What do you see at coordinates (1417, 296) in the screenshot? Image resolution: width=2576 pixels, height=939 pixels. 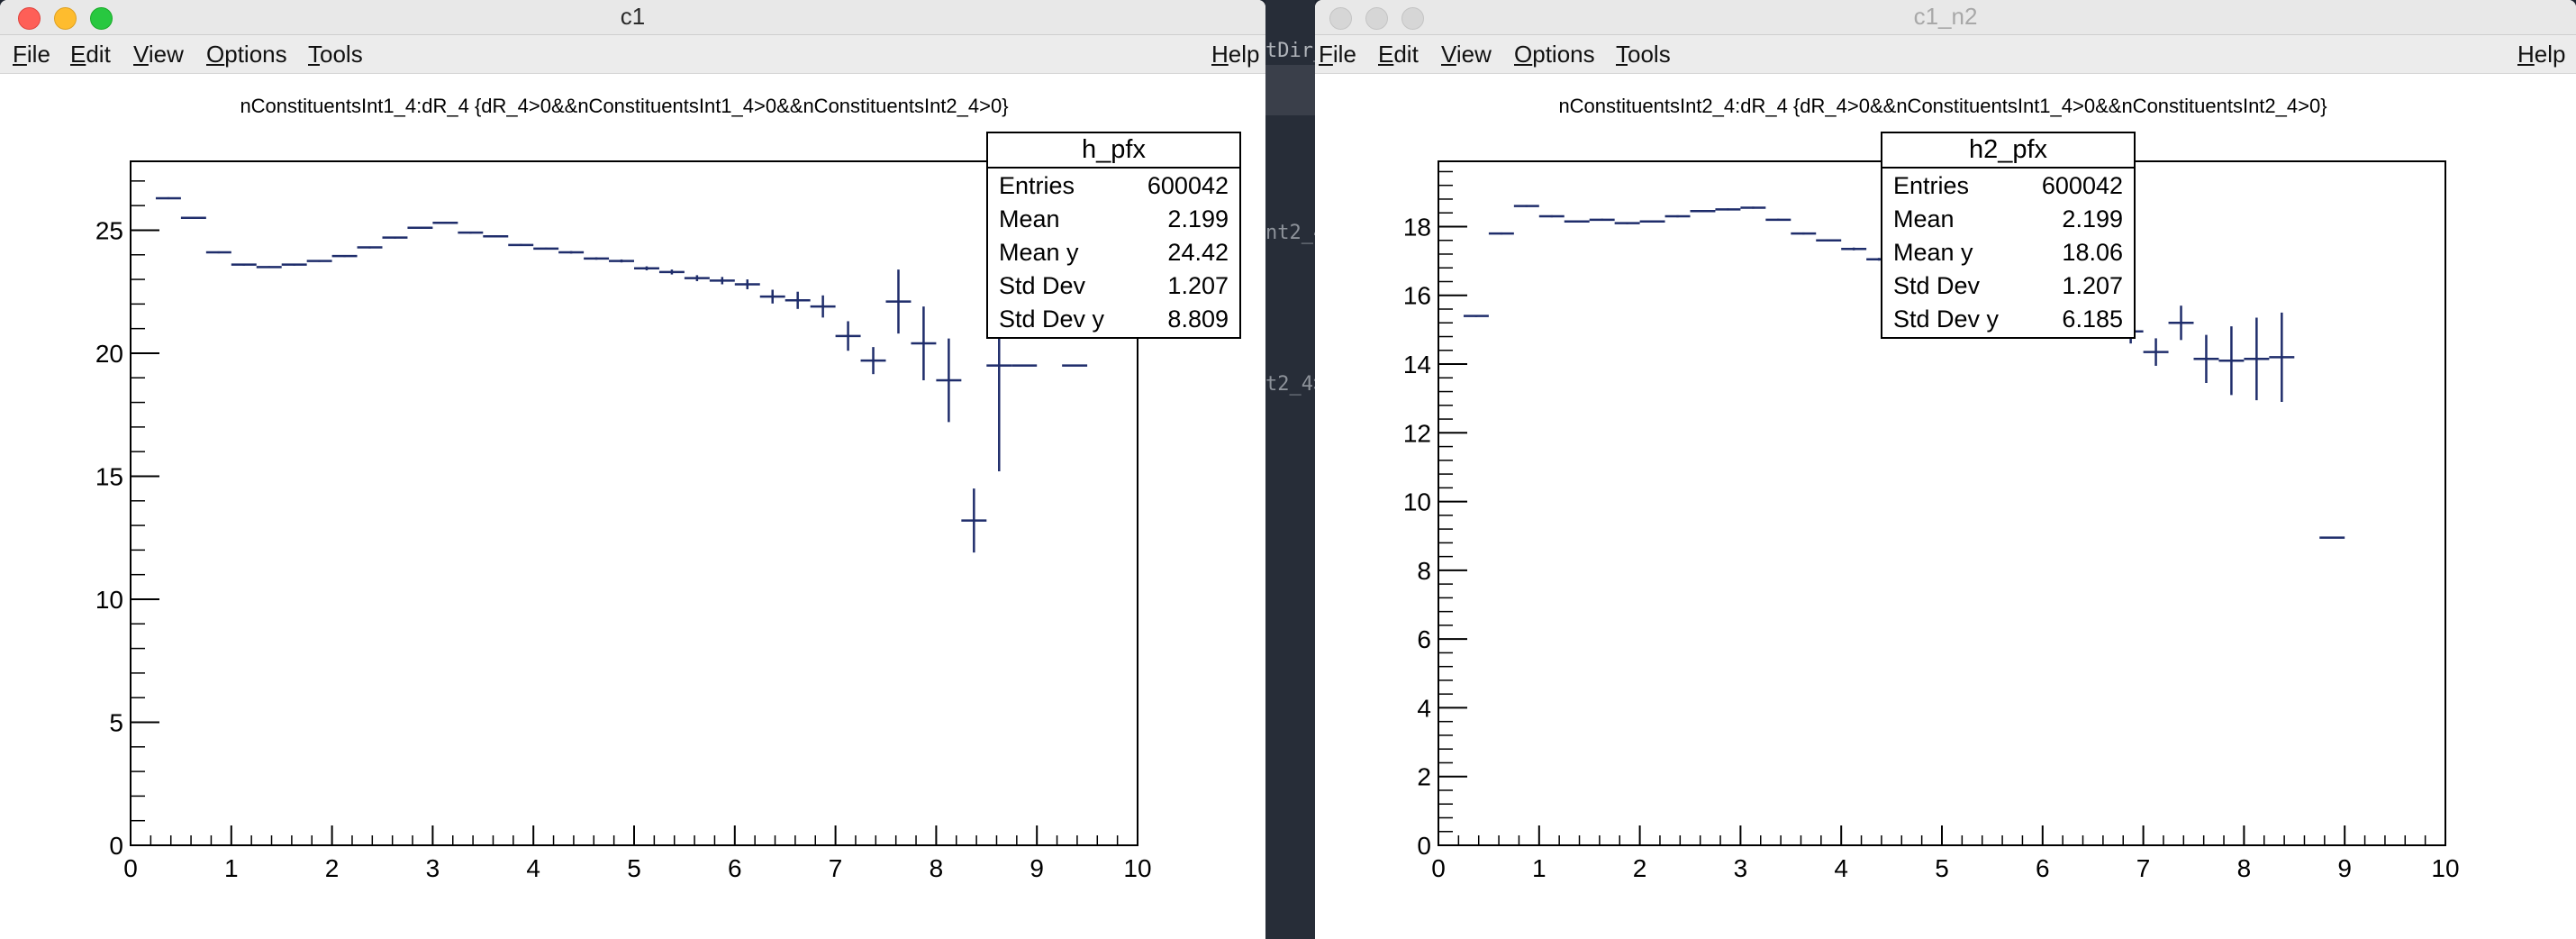 I see `y-axis-tick-label: 16` at bounding box center [1417, 296].